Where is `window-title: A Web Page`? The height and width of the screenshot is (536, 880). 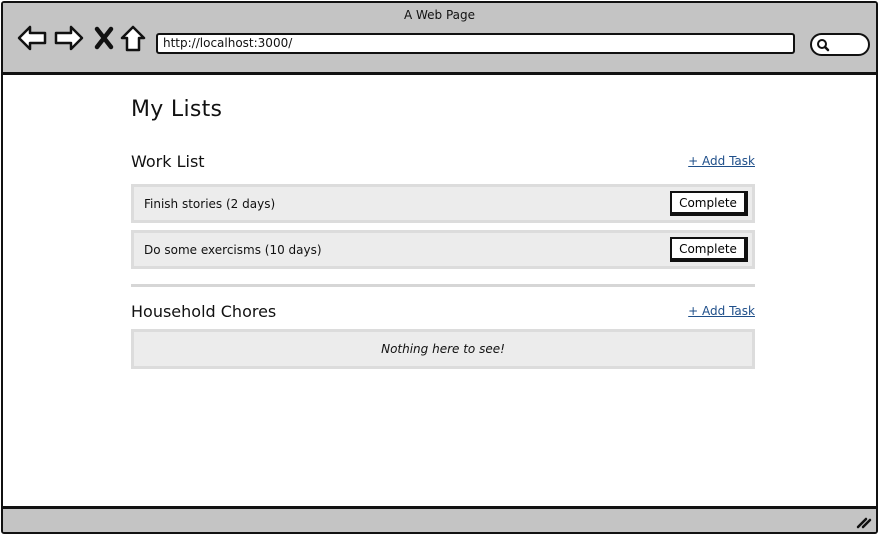
window-title: A Web Page is located at coordinates (439, 15).